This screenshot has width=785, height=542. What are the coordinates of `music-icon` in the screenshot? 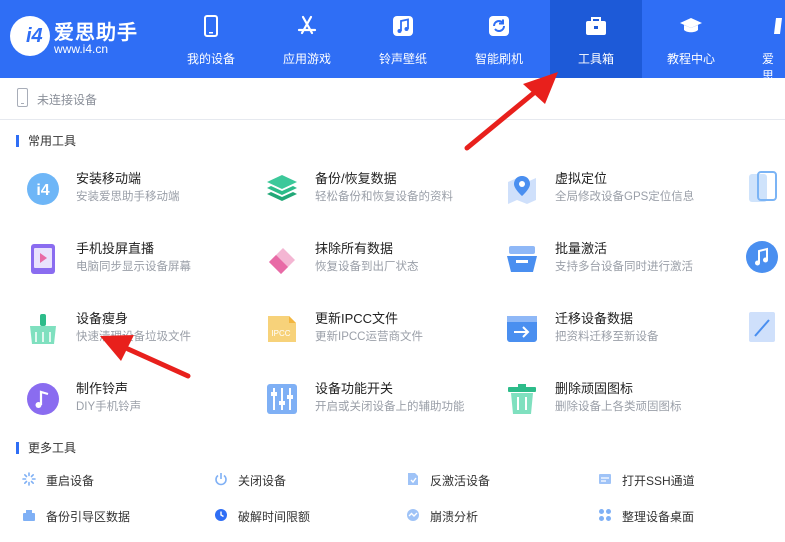 It's located at (403, 26).